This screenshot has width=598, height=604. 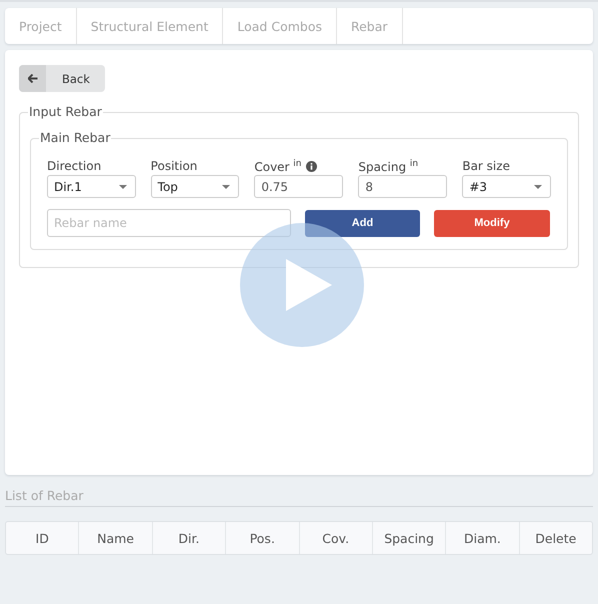 What do you see at coordinates (62, 78) in the screenshot?
I see `back-button: Back` at bounding box center [62, 78].